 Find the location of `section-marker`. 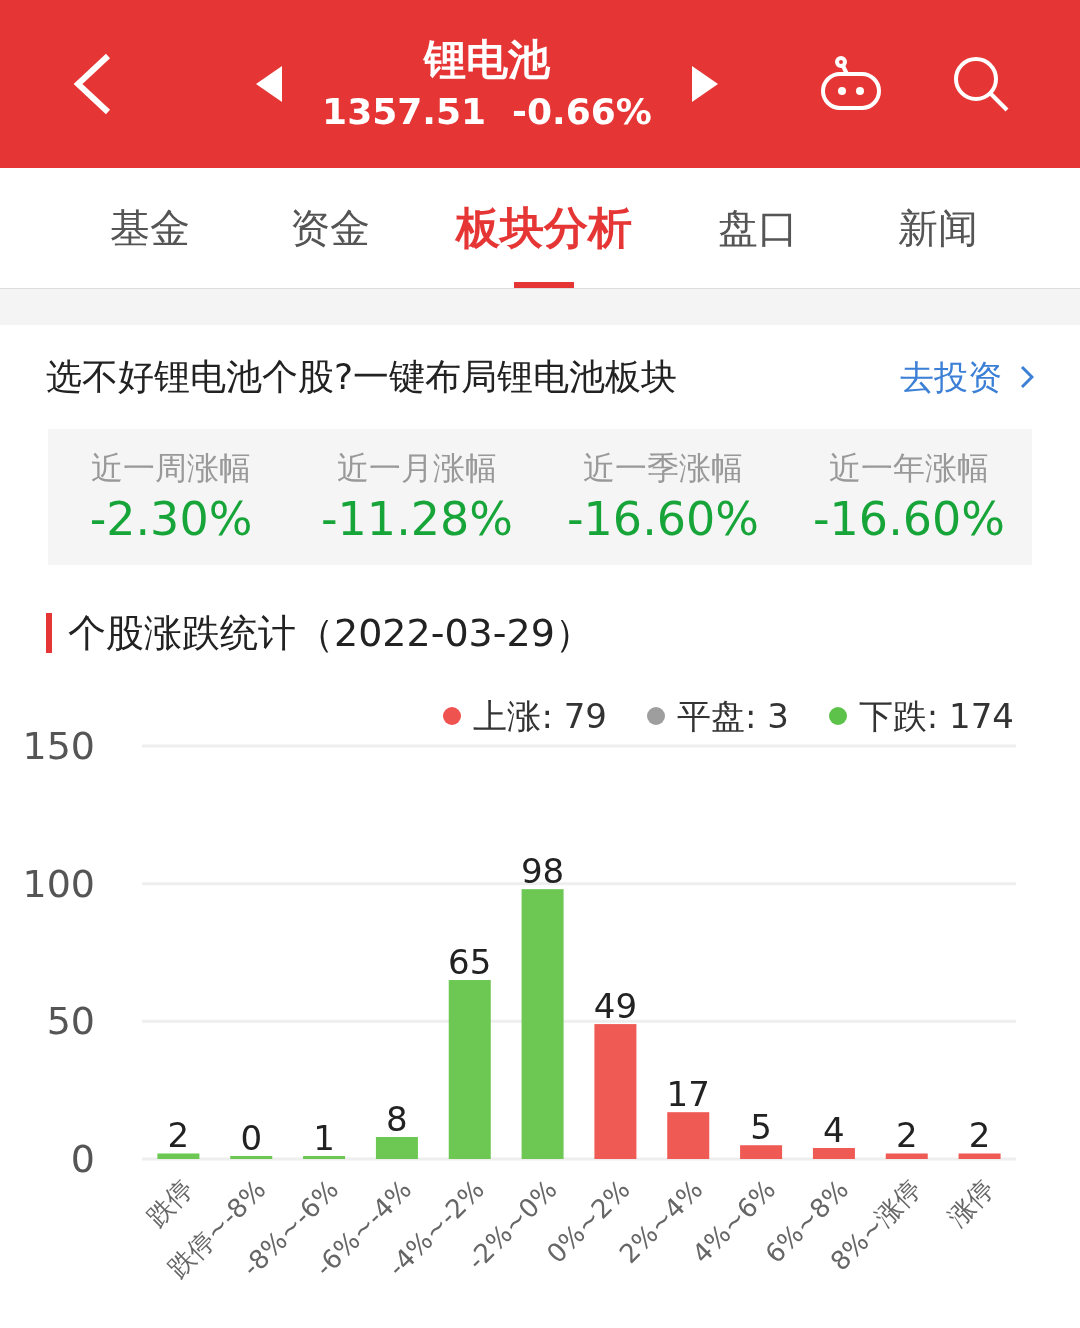

section-marker is located at coordinates (49, 633).